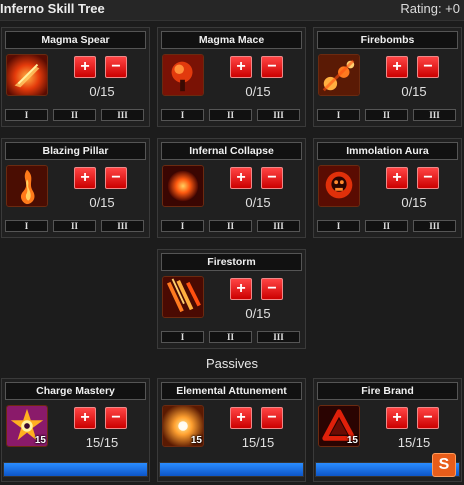 This screenshot has height=485, width=464. What do you see at coordinates (231, 262) in the screenshot?
I see `skill-name: Firestorm` at bounding box center [231, 262].